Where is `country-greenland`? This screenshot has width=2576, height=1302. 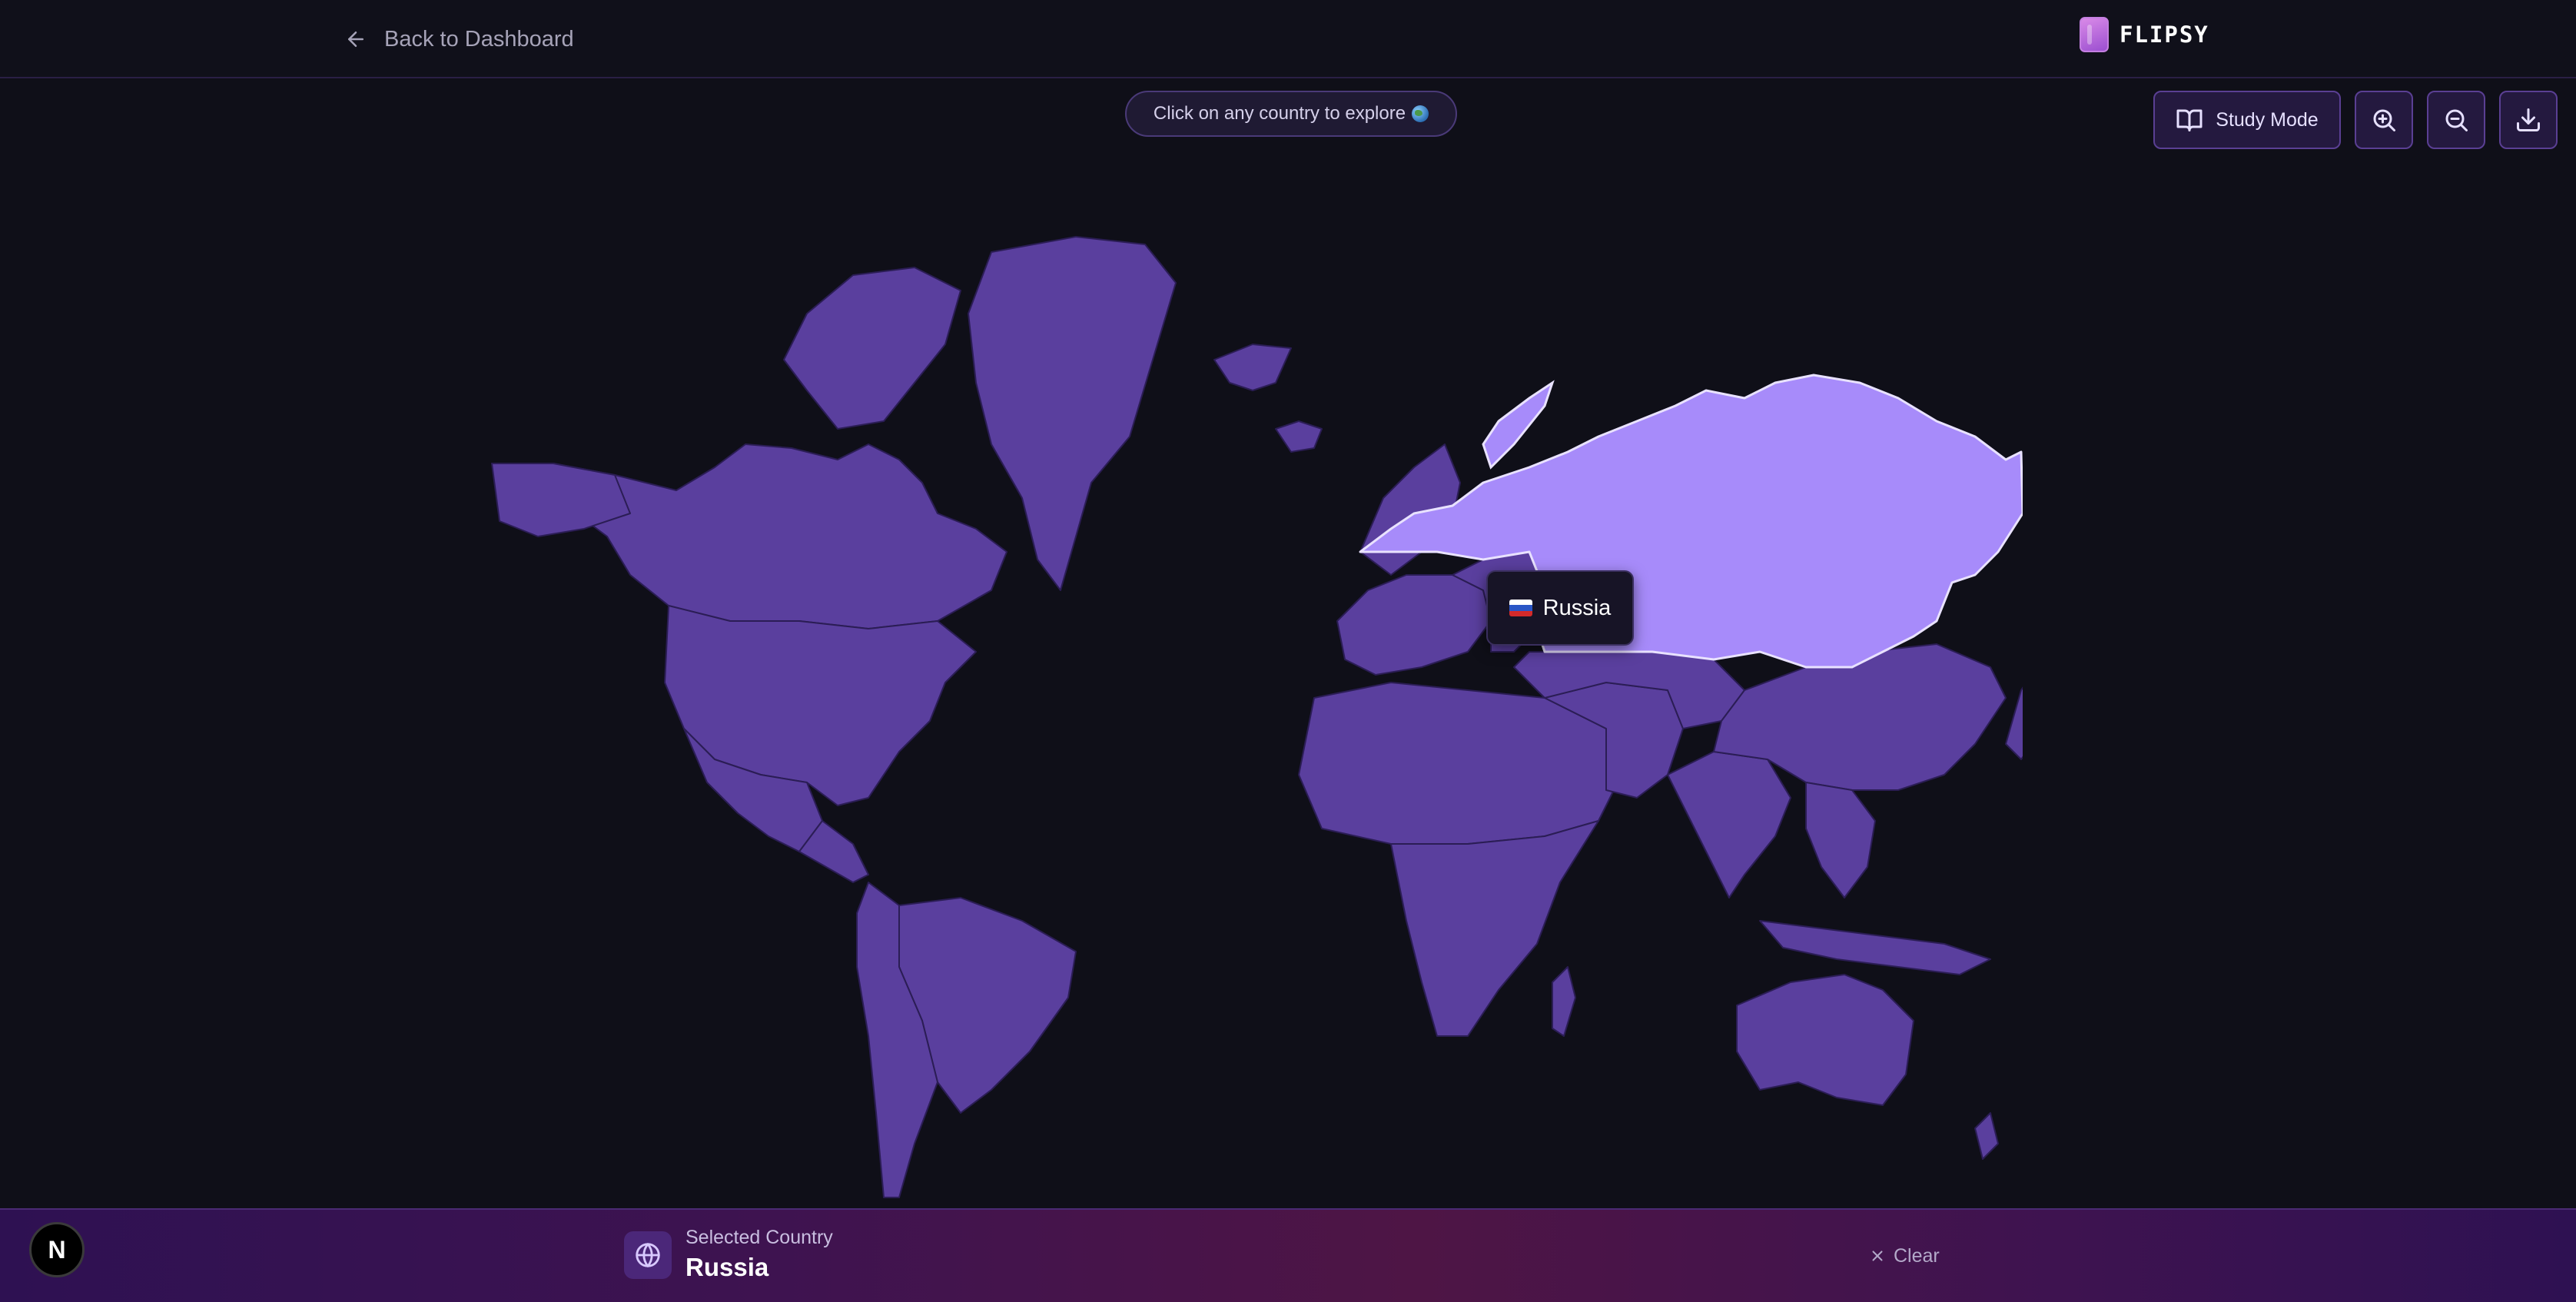 country-greenland is located at coordinates (1072, 413).